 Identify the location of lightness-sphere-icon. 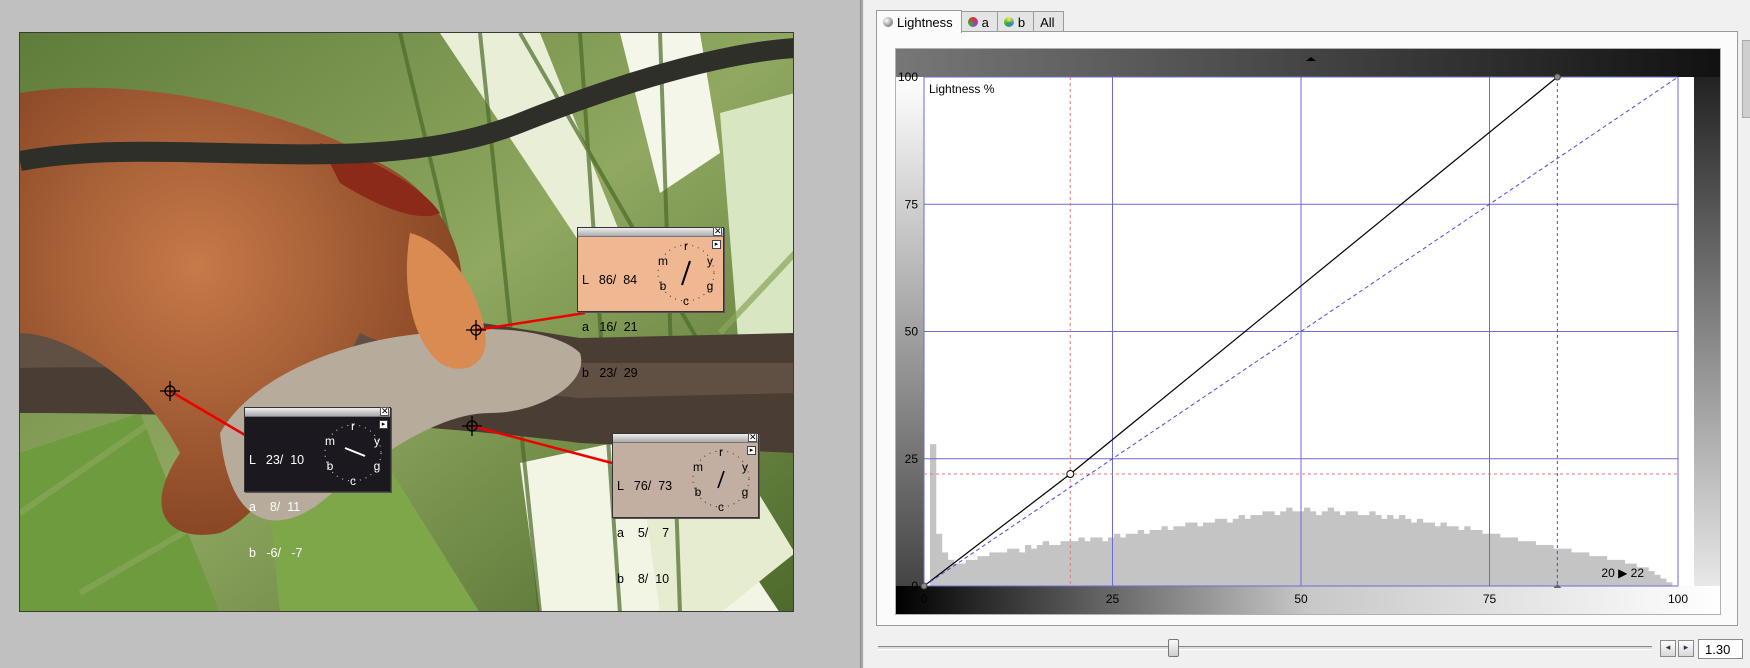
(888, 22).